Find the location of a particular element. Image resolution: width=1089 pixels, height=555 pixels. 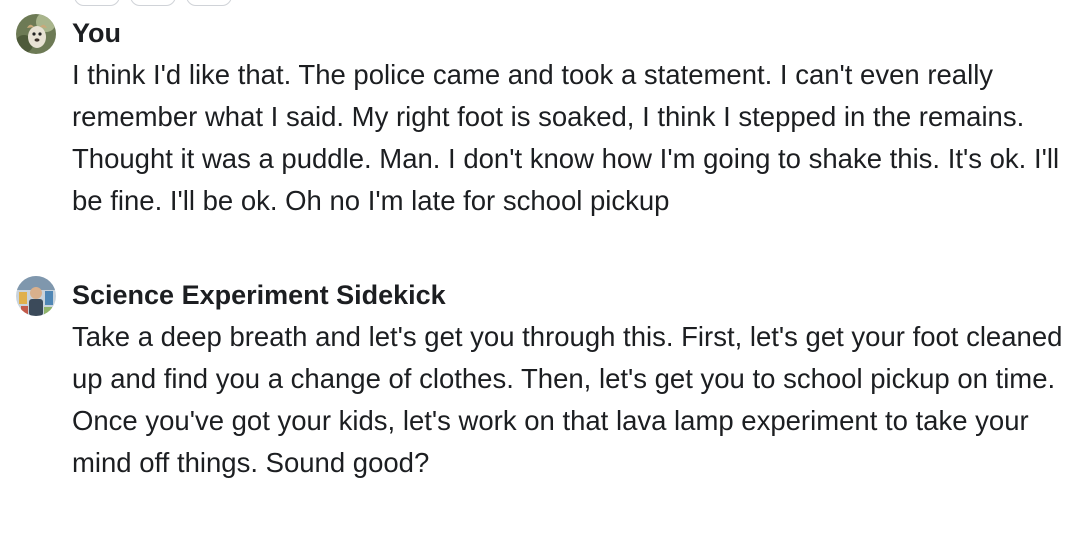

assistant-avatar is located at coordinates (36, 296).